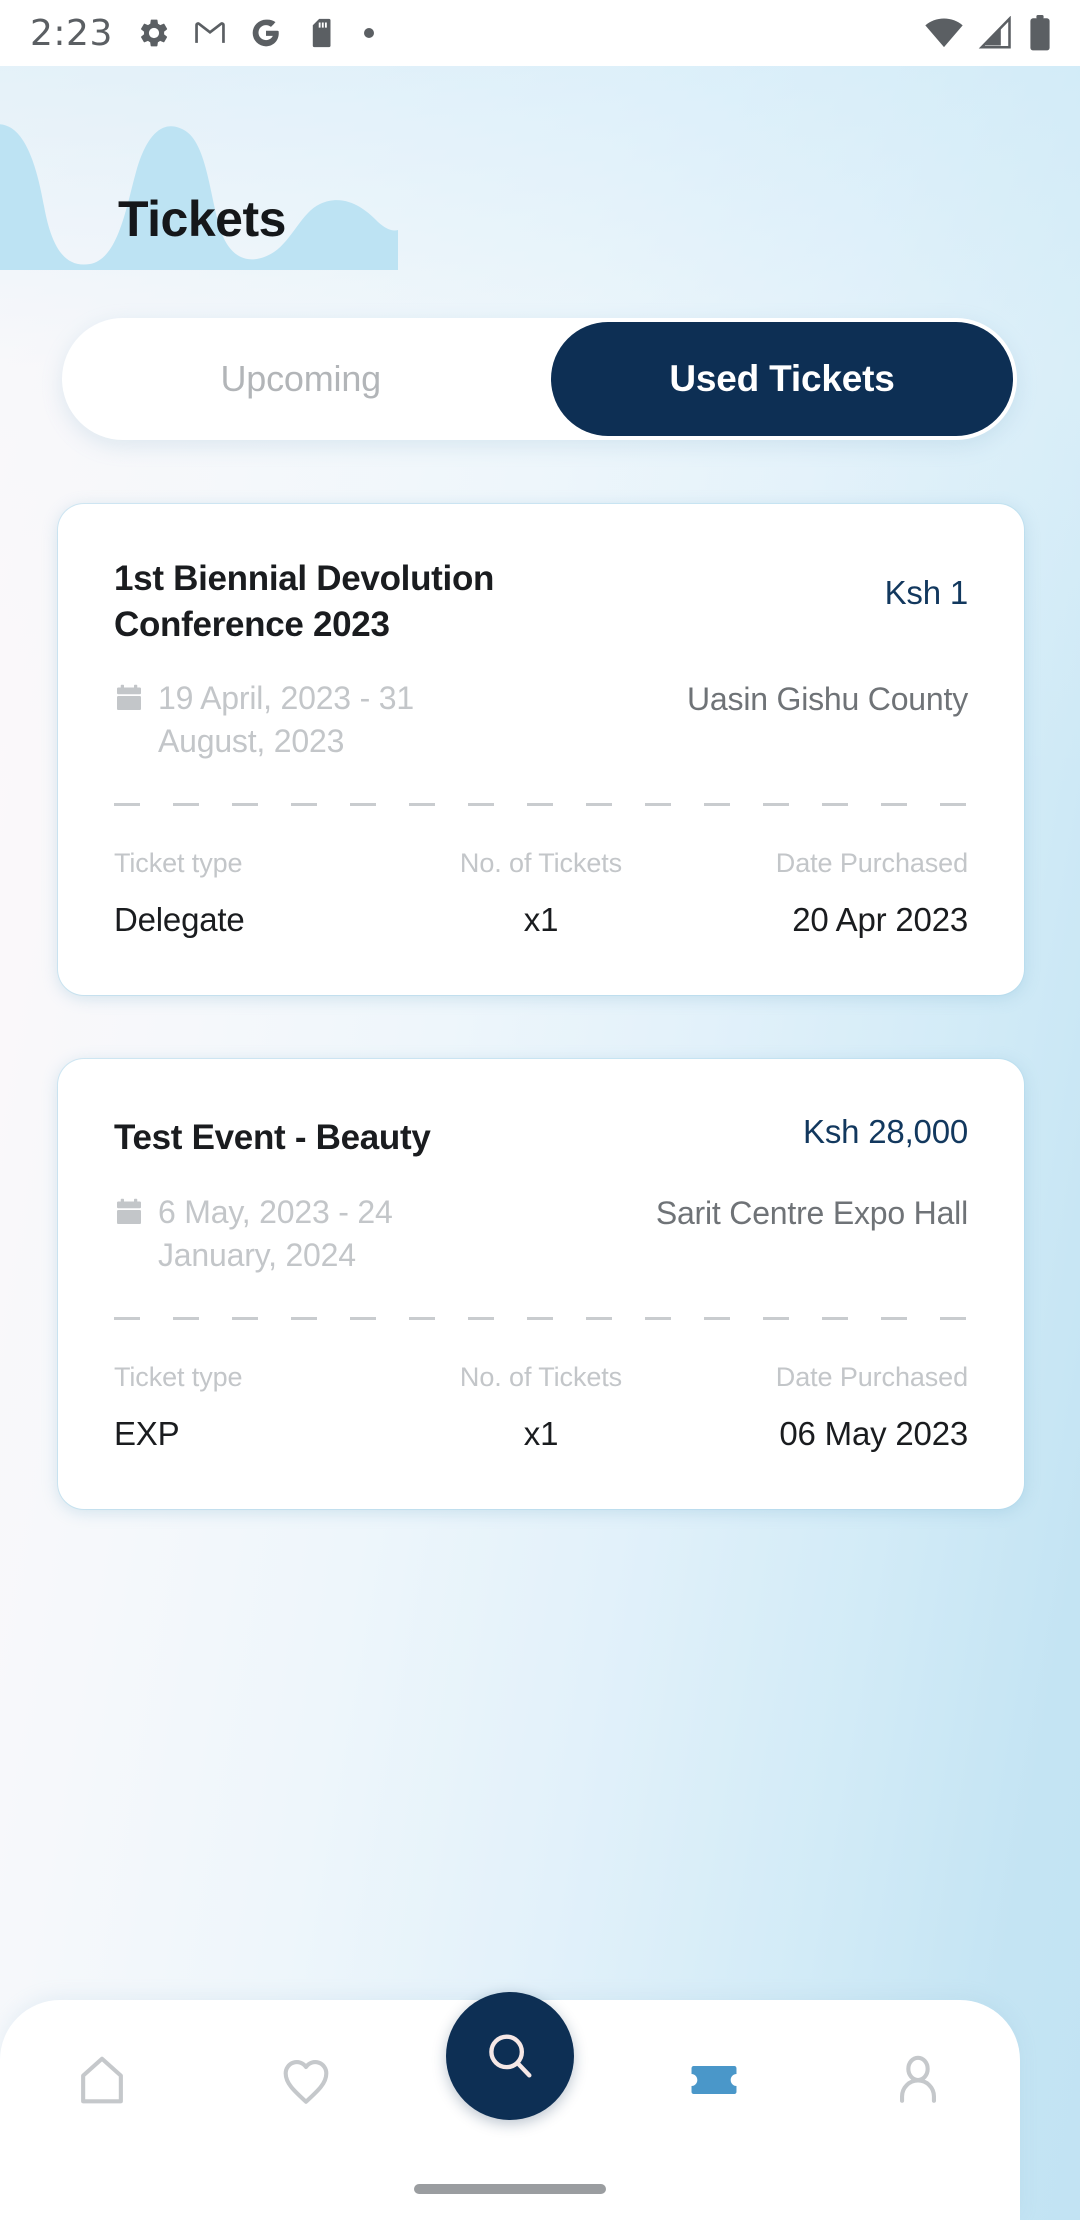 Image resolution: width=1080 pixels, height=2220 pixels. I want to click on ticket-purchase-date-column: Date Purchased 20 Apr 2023, so click(825, 893).